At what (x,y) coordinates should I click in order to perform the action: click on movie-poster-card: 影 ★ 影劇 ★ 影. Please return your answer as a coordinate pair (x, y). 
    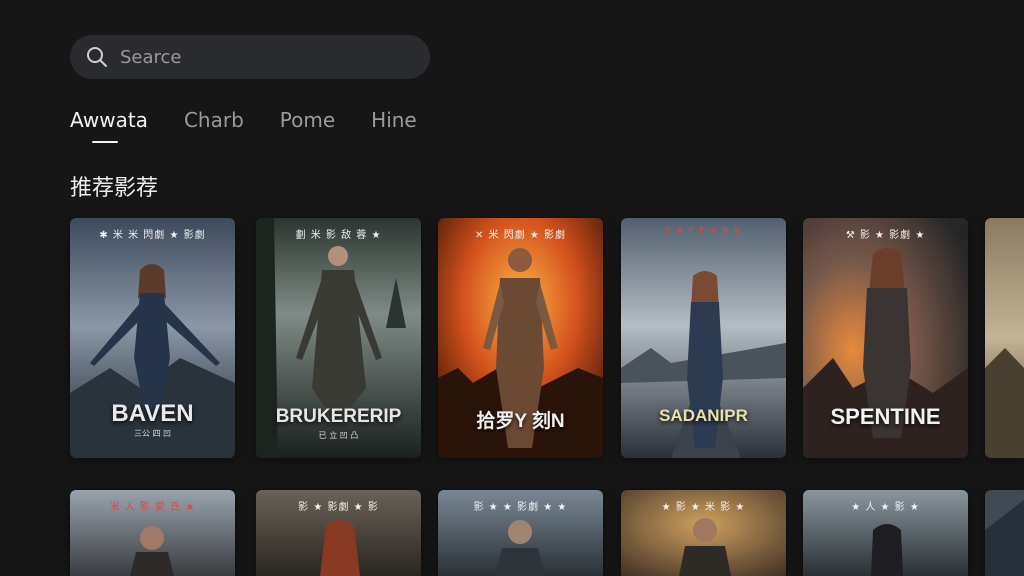
    Looking at the image, I should click on (338, 533).